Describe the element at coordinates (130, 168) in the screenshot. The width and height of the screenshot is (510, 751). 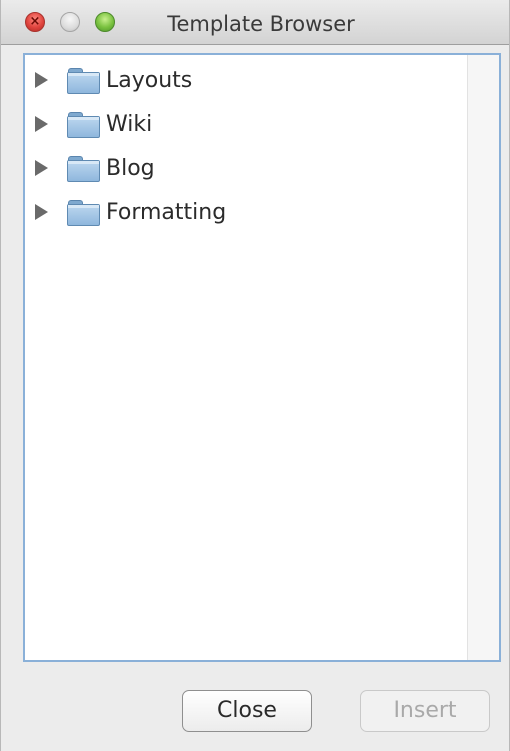
I see `tree-item-label: Blog` at that location.